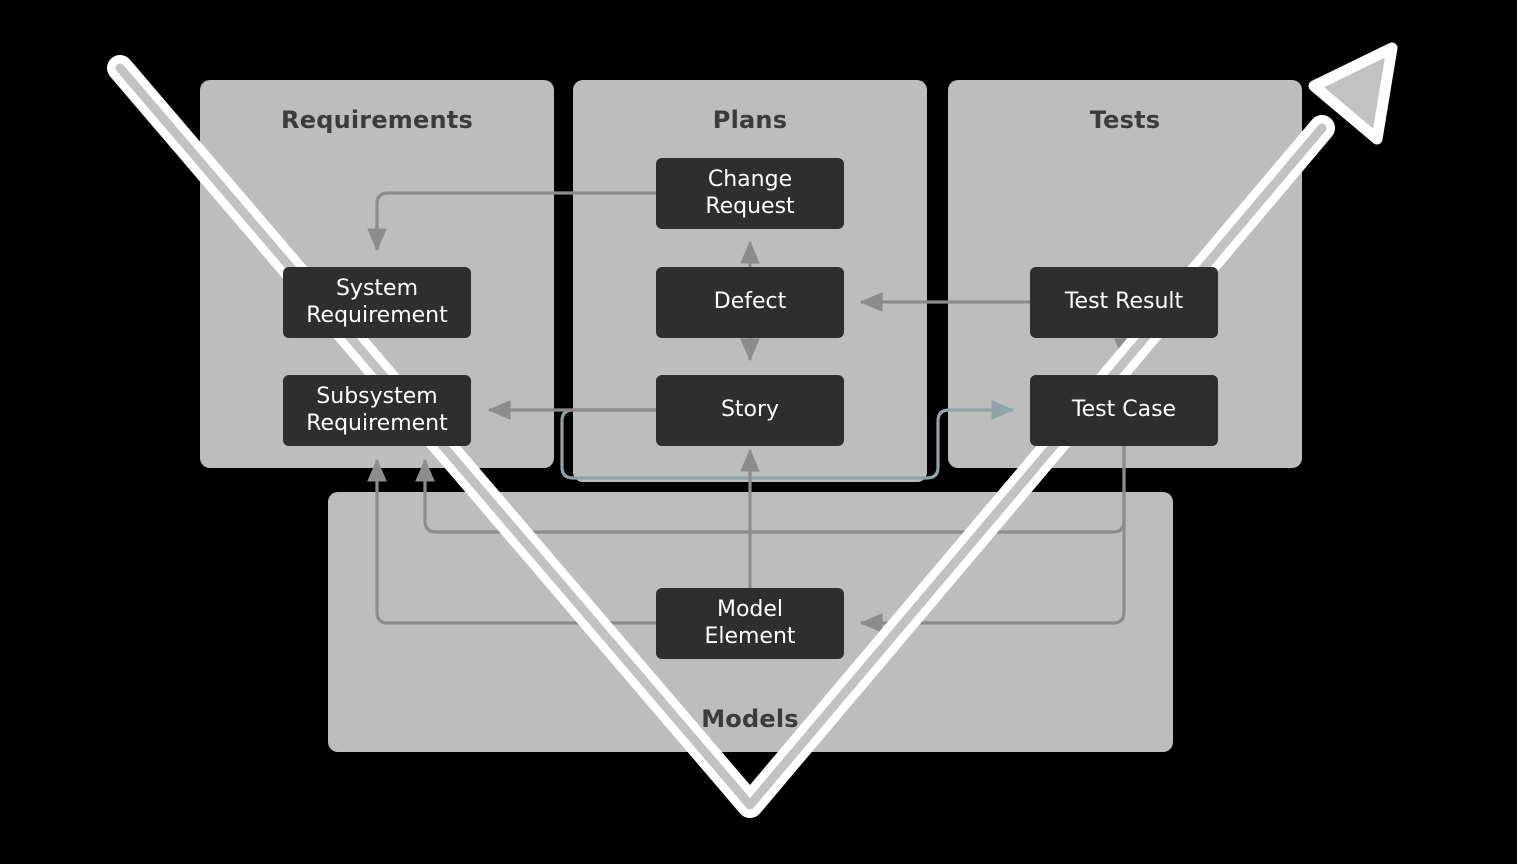  I want to click on node-test-case: Test Case, so click(1124, 410).